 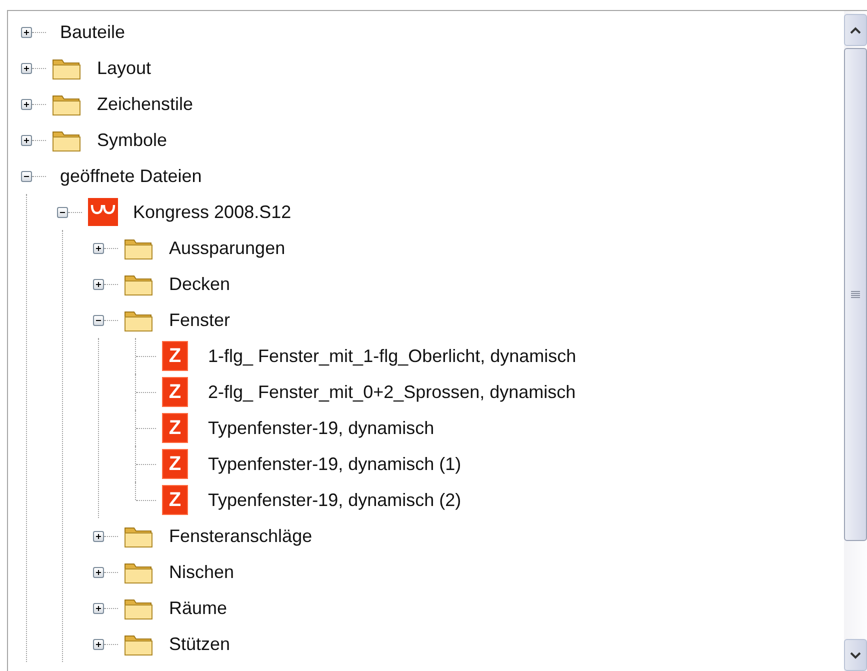 I want to click on tree-item: Decken, so click(x=199, y=284).